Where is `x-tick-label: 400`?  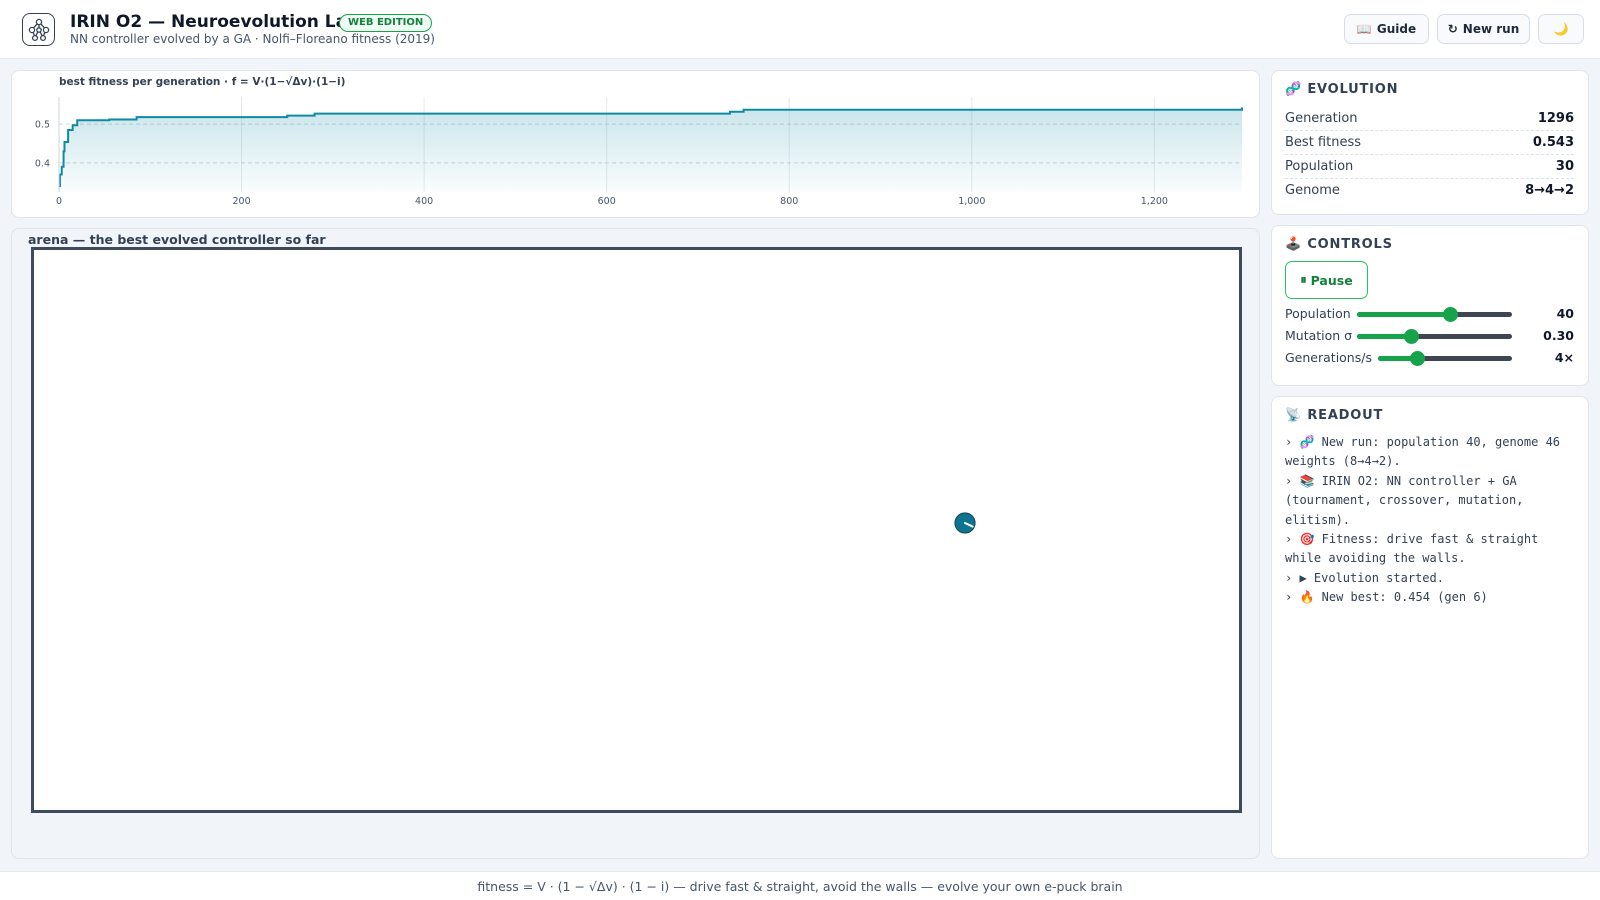 x-tick-label: 400 is located at coordinates (424, 201).